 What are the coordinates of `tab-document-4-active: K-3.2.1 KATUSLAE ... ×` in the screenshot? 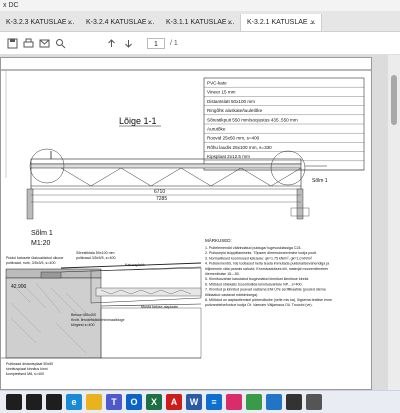 It's located at (281, 22).